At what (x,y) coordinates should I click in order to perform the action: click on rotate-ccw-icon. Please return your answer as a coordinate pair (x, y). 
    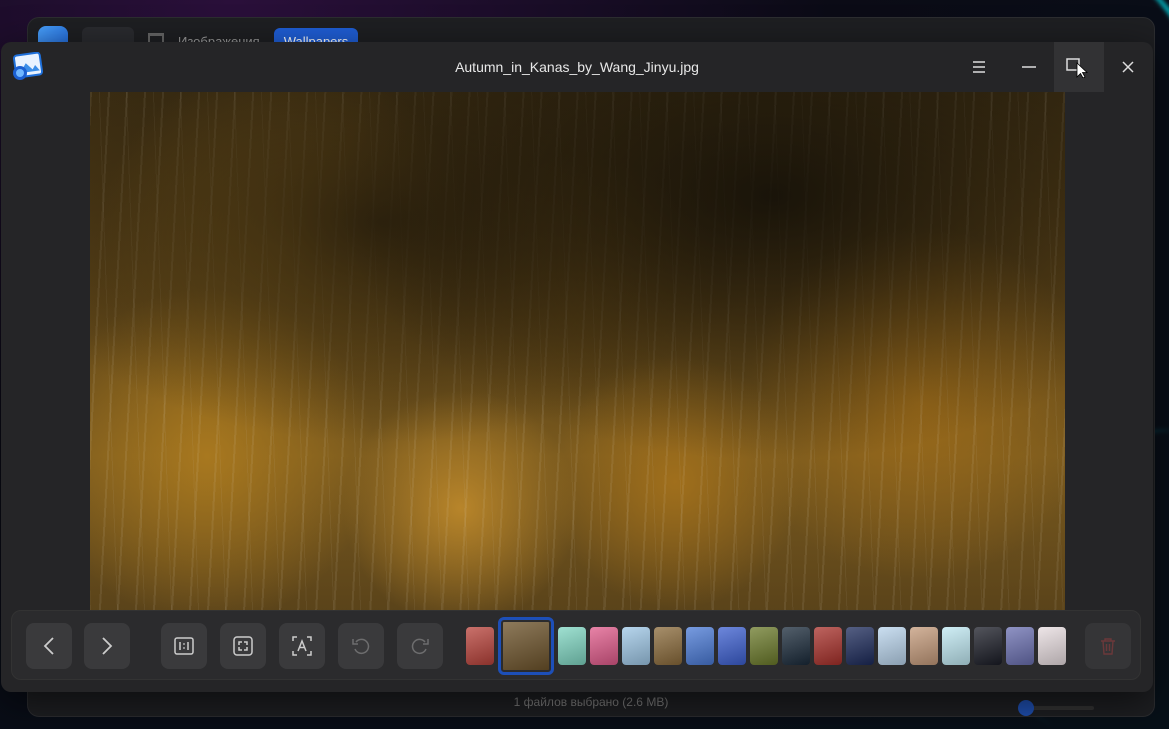
    Looking at the image, I should click on (361, 646).